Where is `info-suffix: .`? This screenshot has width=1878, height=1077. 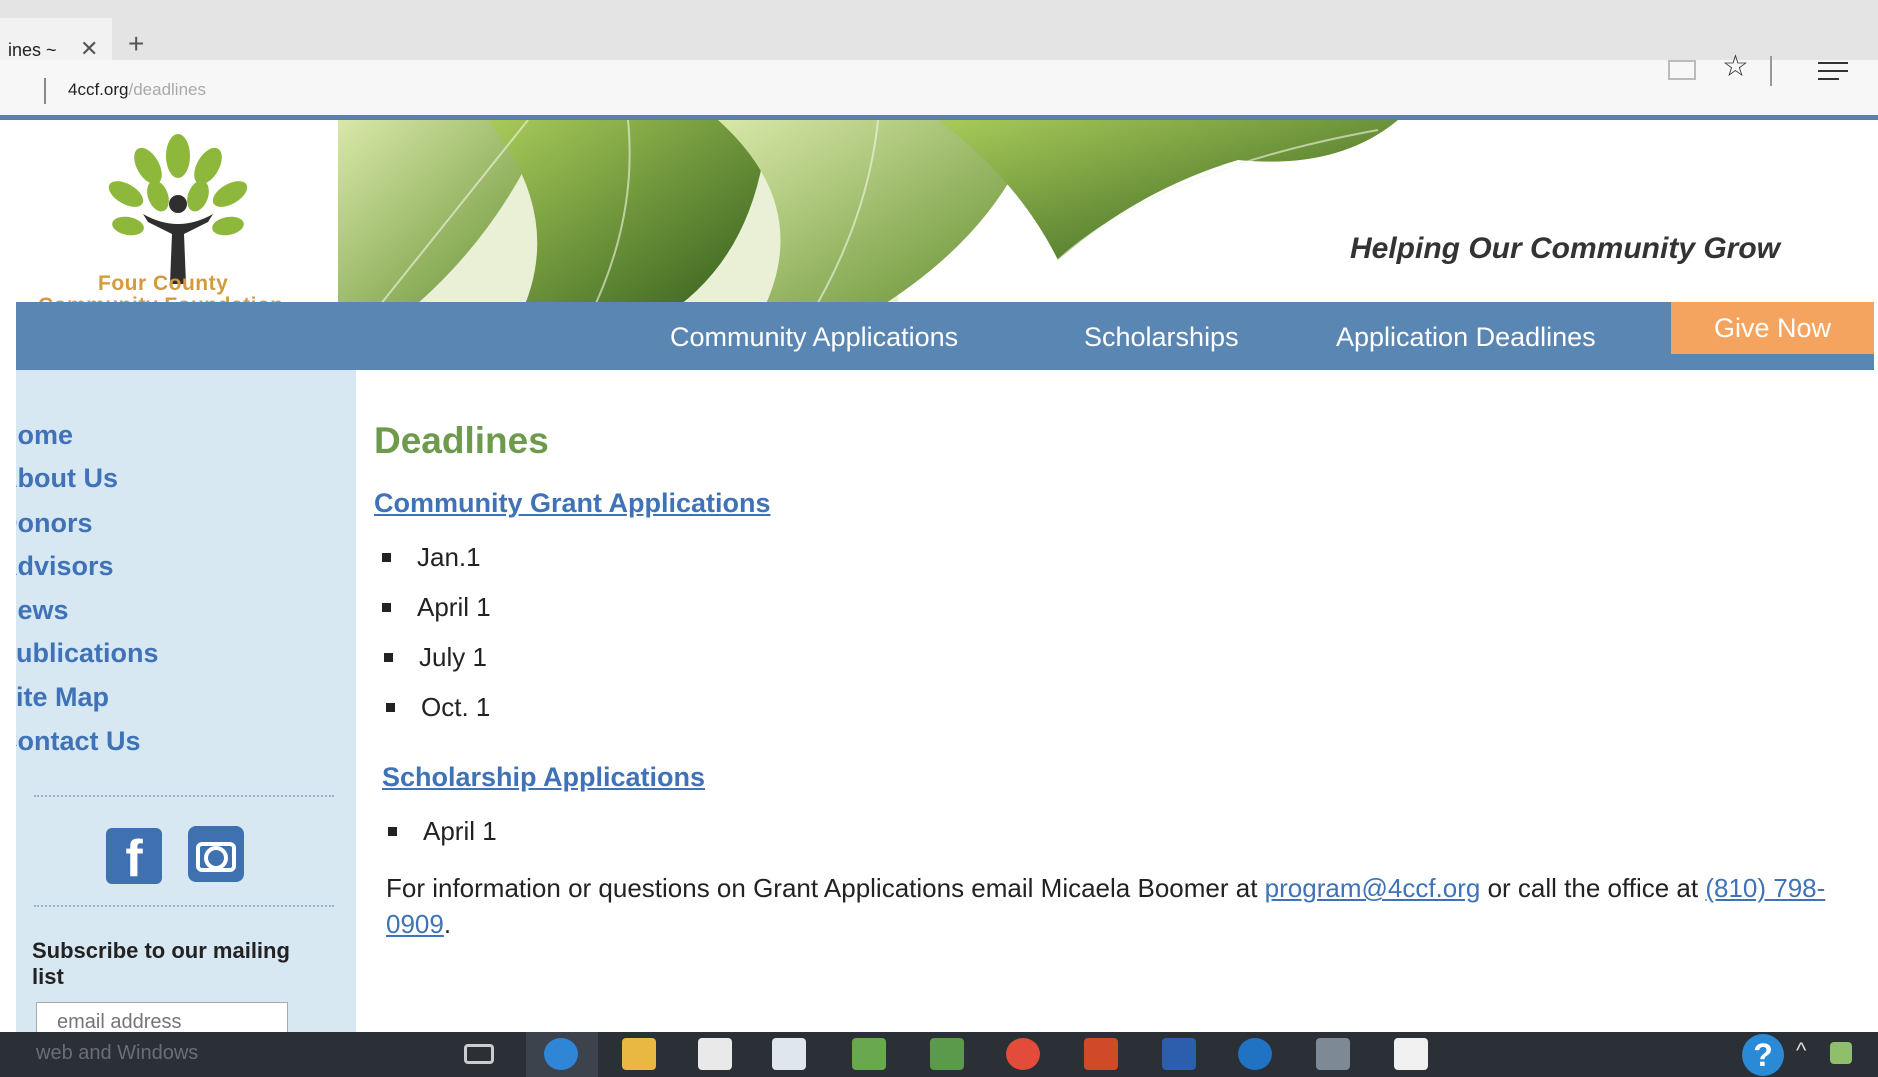
info-suffix: . is located at coordinates (447, 924).